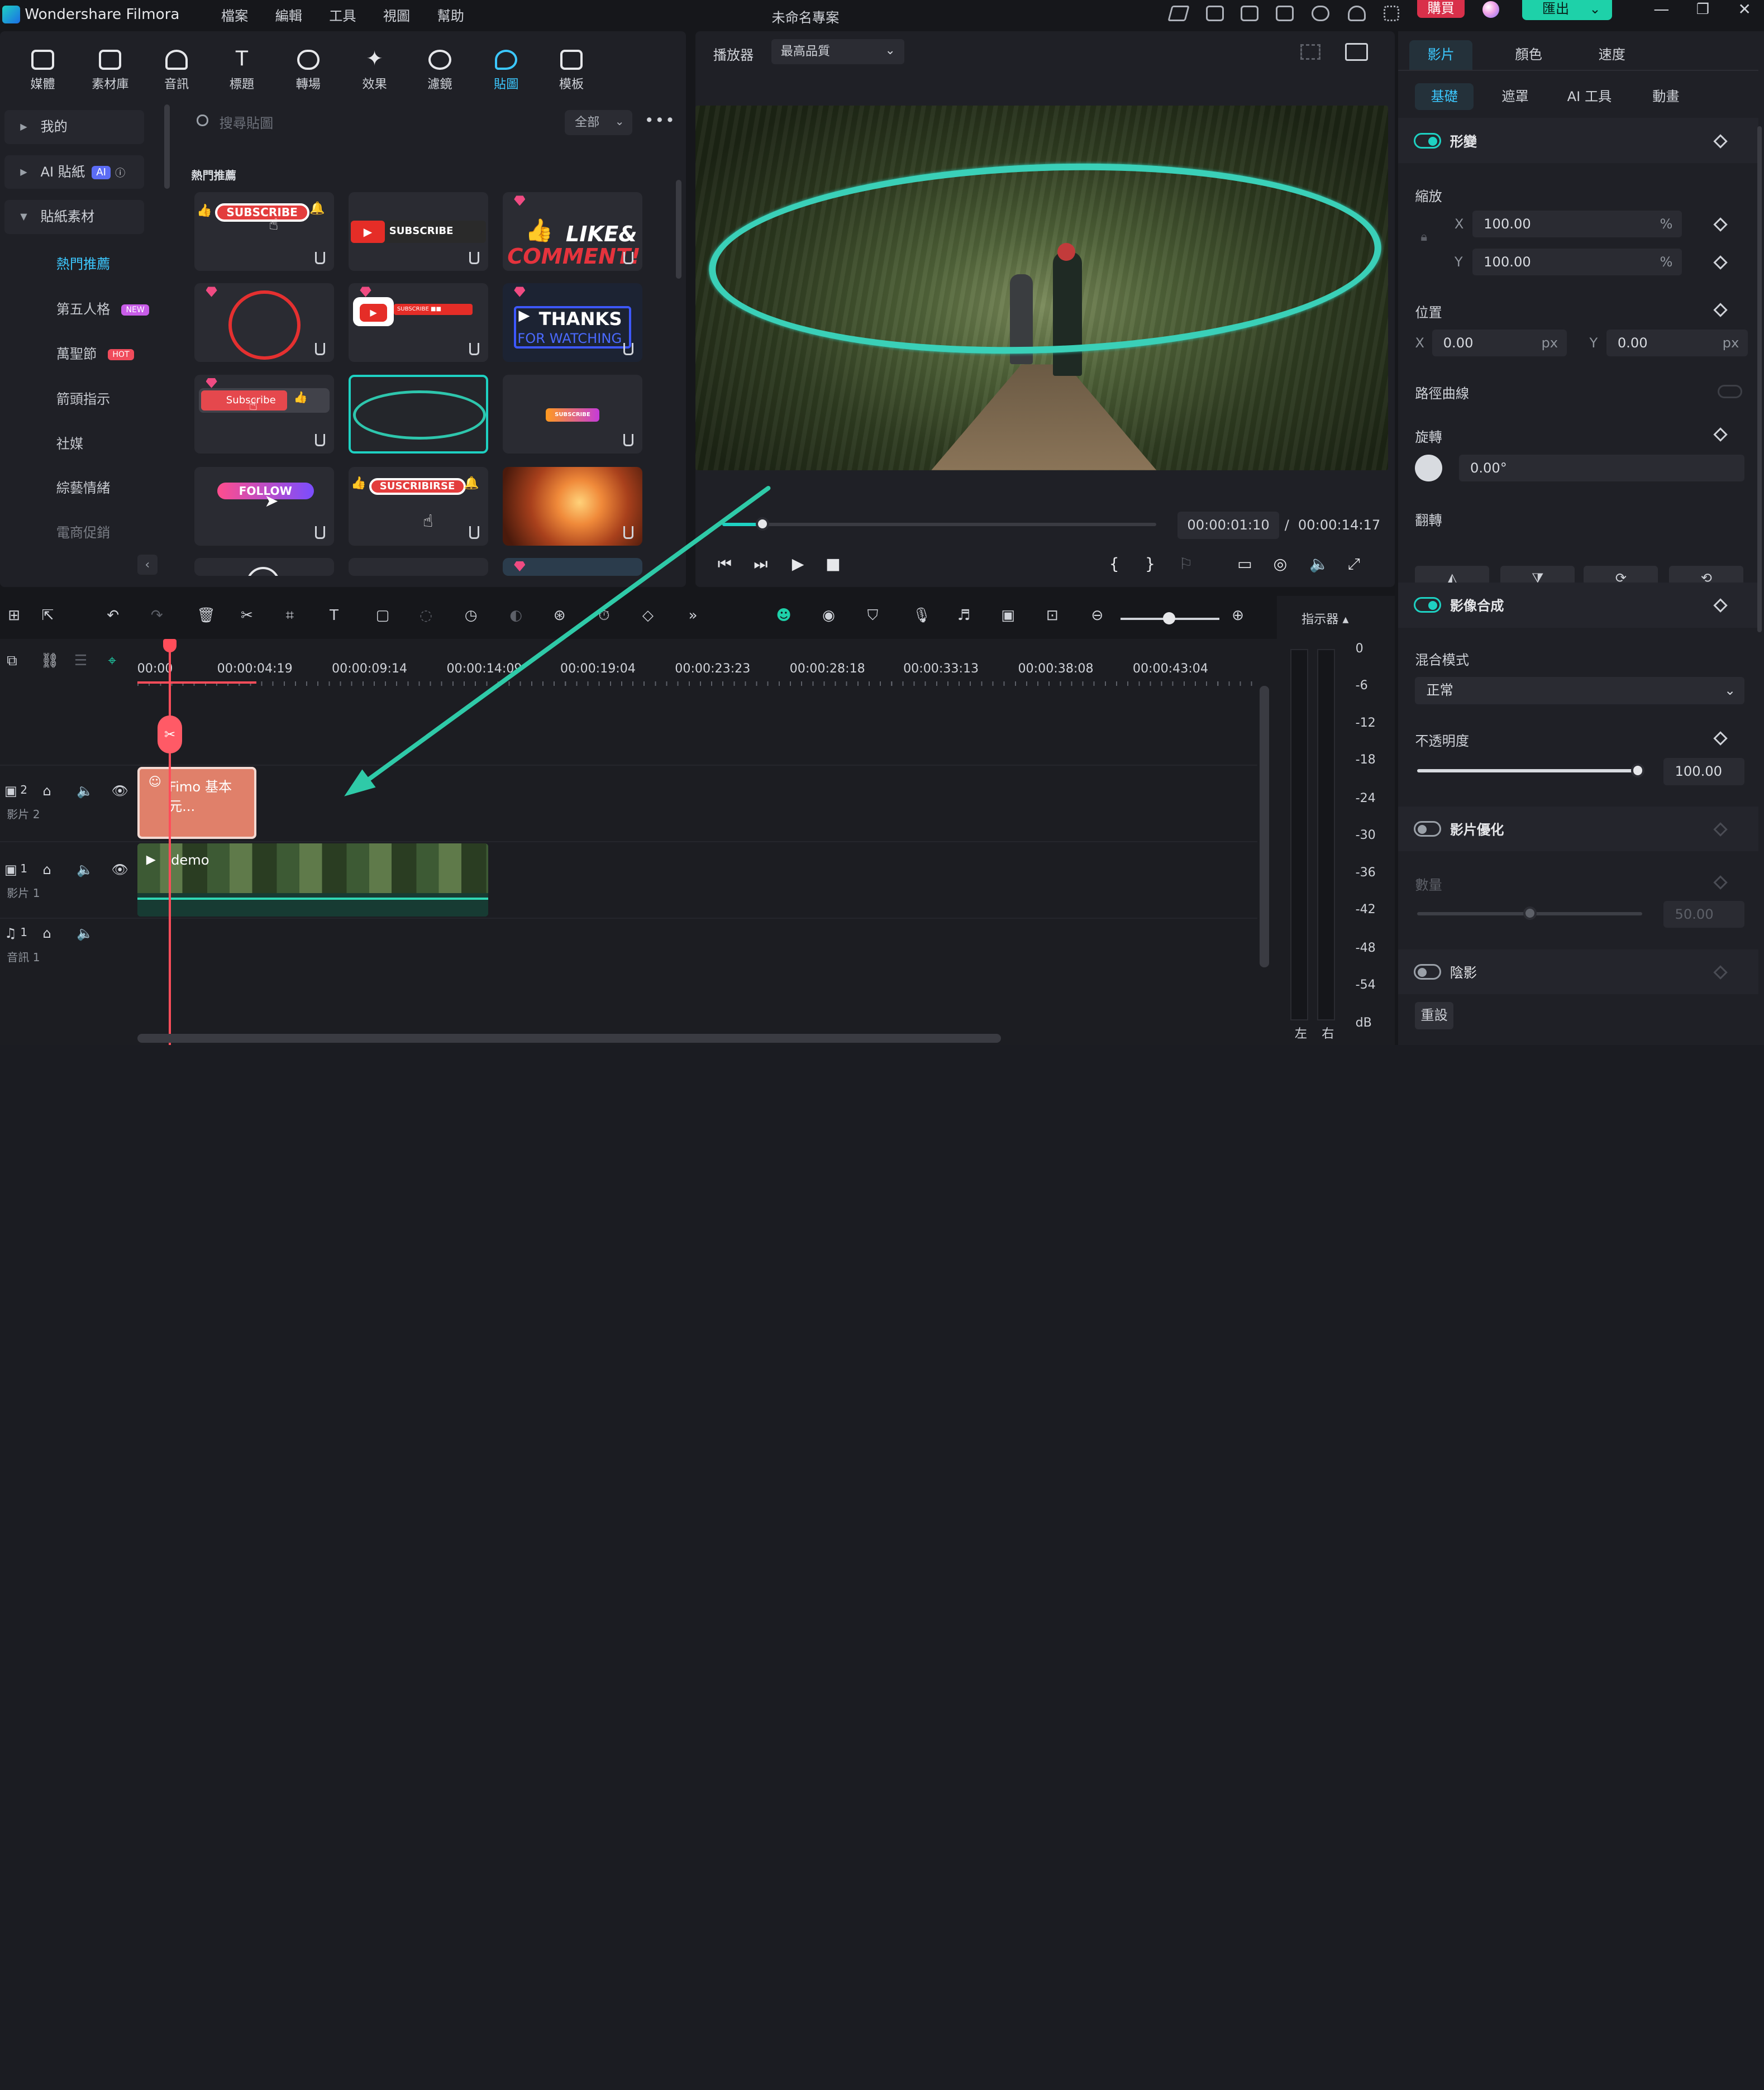 The height and width of the screenshot is (2090, 1764). What do you see at coordinates (1744, 9) in the screenshot?
I see `close-icon: ✕` at bounding box center [1744, 9].